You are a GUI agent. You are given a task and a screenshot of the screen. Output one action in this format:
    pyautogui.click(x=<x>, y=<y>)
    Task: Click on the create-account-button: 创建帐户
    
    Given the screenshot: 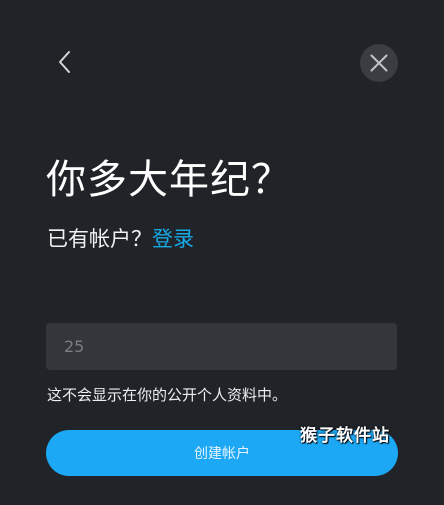 What is the action you would take?
    pyautogui.click(x=222, y=453)
    